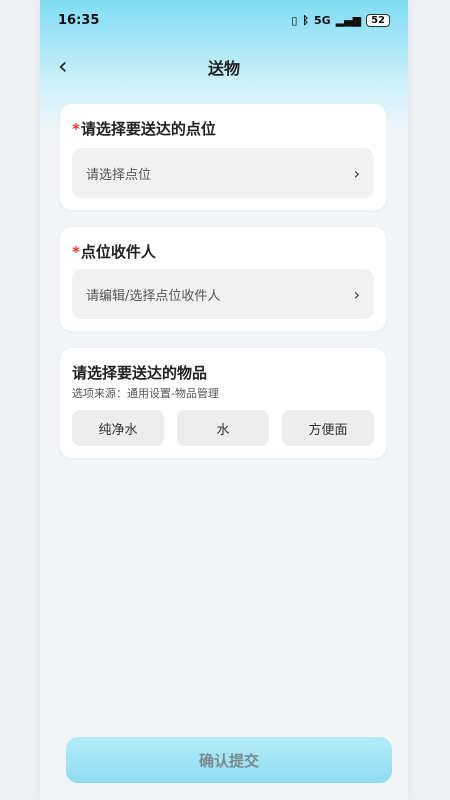 This screenshot has height=800, width=450. I want to click on recipient-placeholder: 请编辑/选择点位收件人, so click(153, 296).